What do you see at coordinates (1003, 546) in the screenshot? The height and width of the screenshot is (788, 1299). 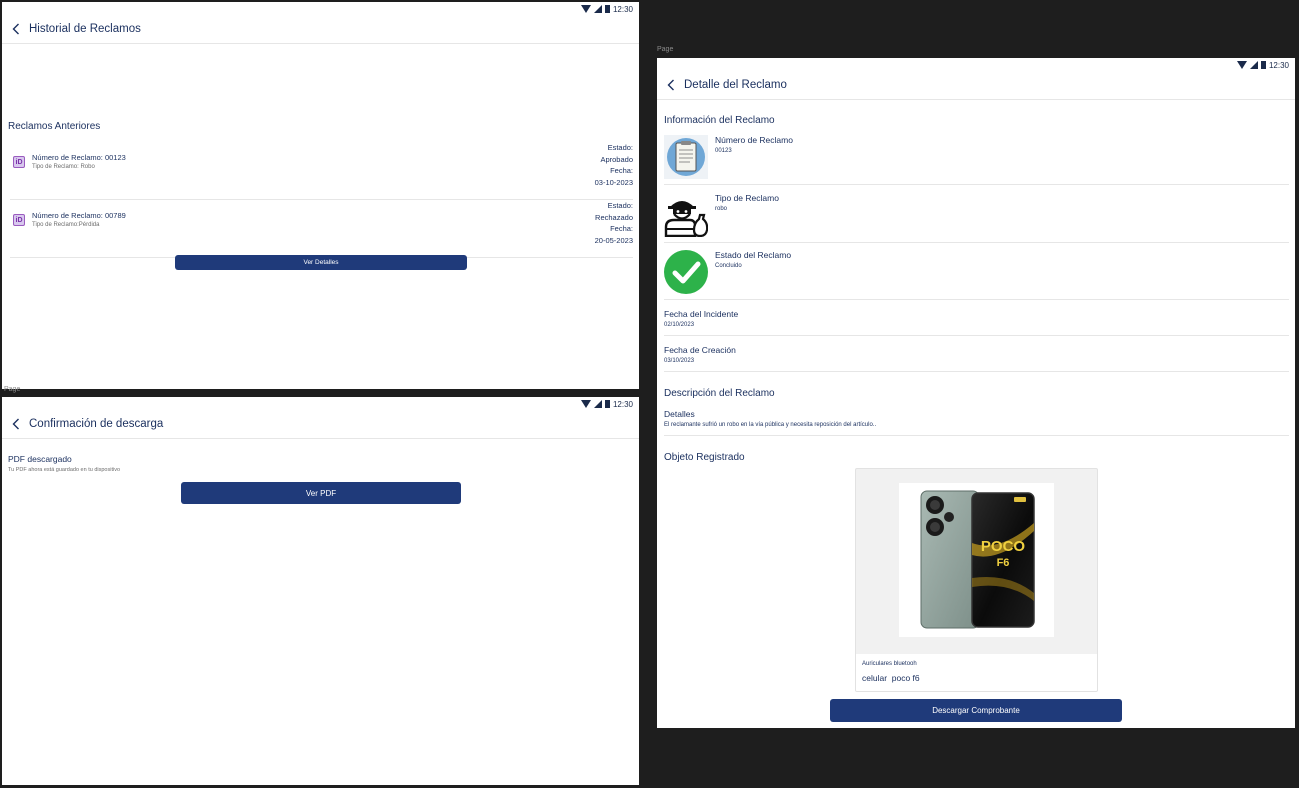 I see `phone-logo: POCO` at bounding box center [1003, 546].